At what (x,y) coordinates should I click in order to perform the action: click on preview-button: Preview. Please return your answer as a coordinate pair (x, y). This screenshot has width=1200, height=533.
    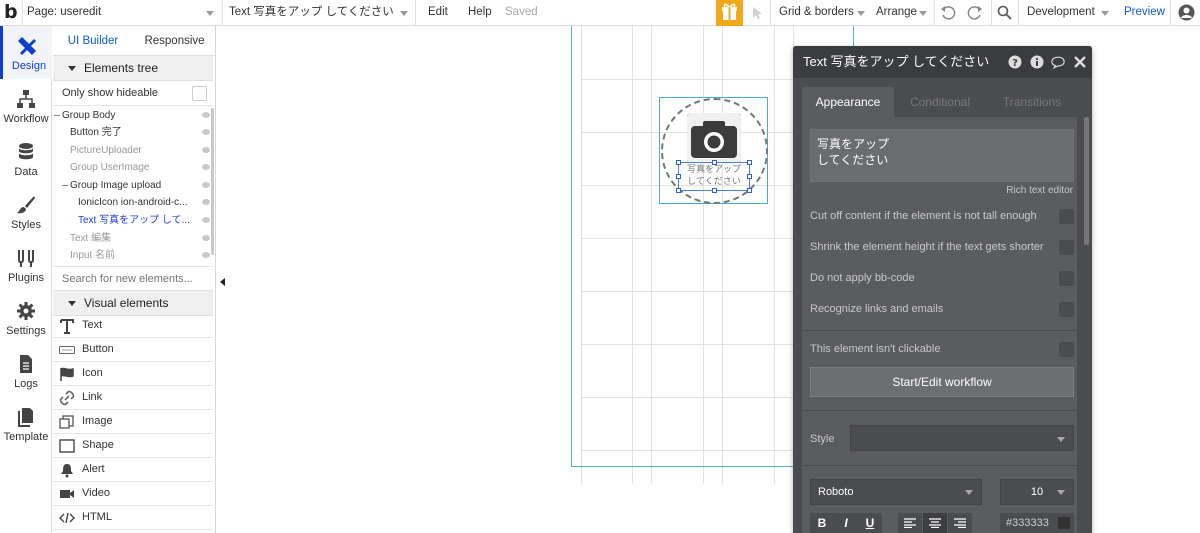
    Looking at the image, I should click on (1144, 13).